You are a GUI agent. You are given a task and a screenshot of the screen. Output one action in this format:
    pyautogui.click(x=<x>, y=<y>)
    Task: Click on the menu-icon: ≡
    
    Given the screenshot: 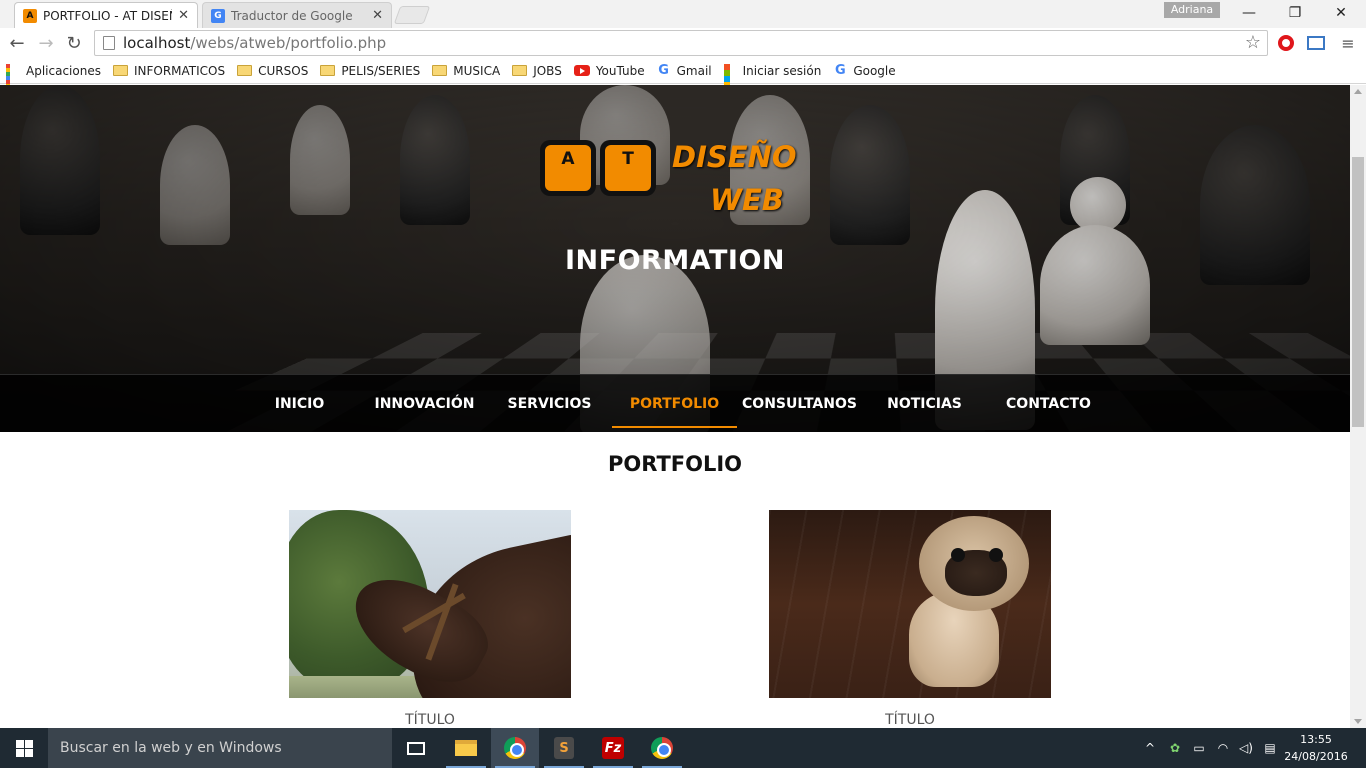 What is the action you would take?
    pyautogui.click(x=1348, y=43)
    